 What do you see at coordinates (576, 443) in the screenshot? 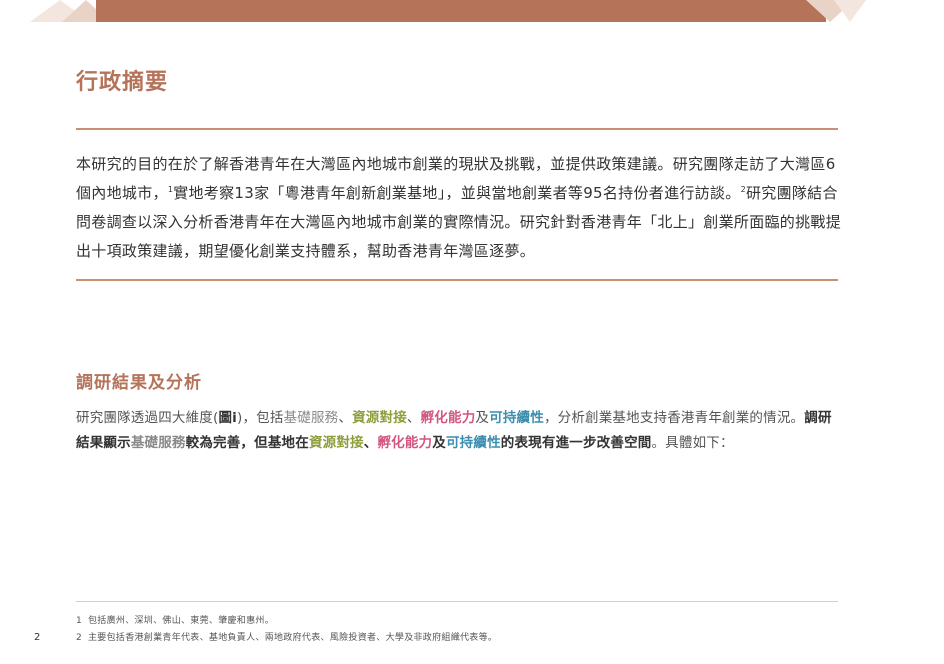
I see `findings-bold-3: 的表現有進一步改善空間` at bounding box center [576, 443].